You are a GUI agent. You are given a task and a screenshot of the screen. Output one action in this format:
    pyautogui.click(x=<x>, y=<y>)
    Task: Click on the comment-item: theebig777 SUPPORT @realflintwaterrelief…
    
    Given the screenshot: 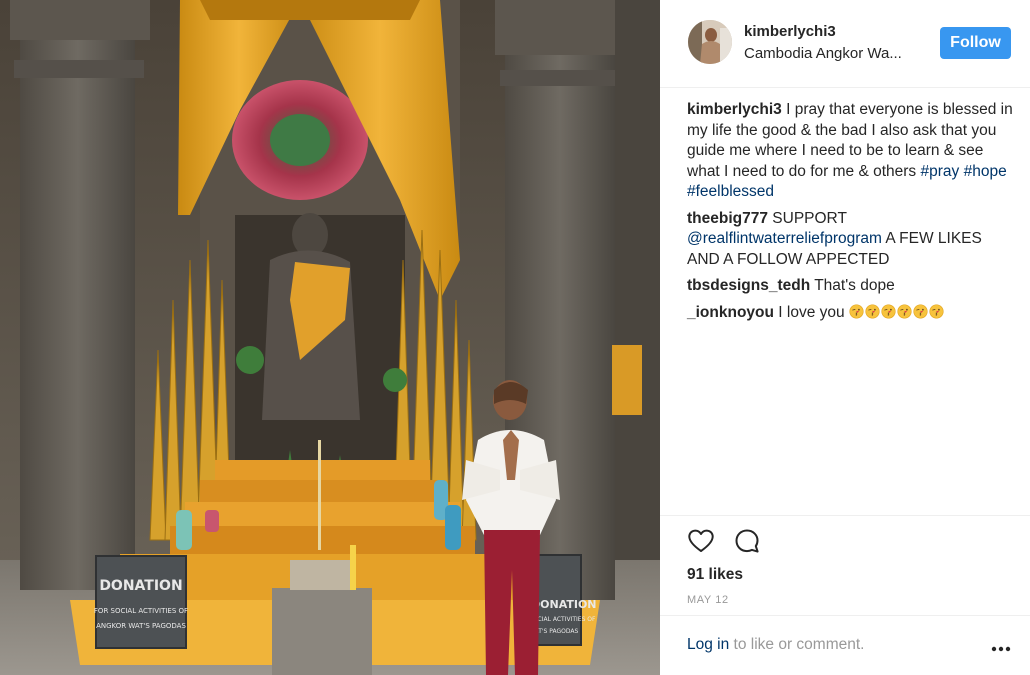 What is the action you would take?
    pyautogui.click(x=852, y=240)
    